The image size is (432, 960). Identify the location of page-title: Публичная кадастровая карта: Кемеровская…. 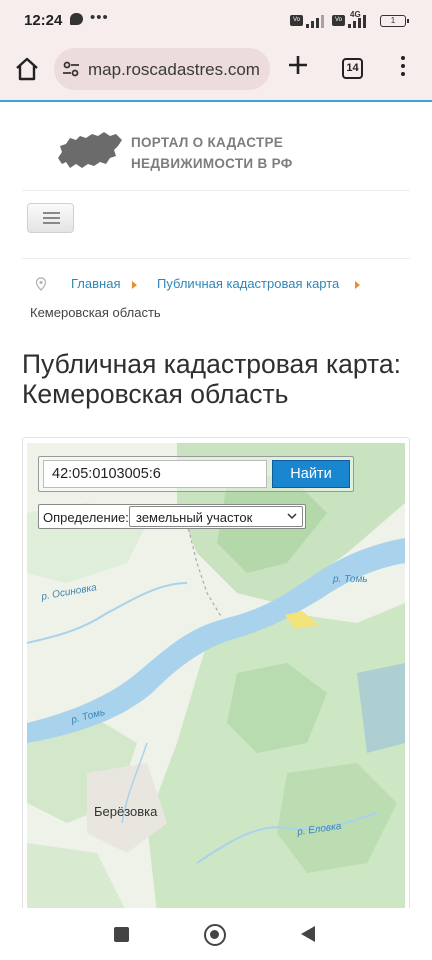
(211, 379).